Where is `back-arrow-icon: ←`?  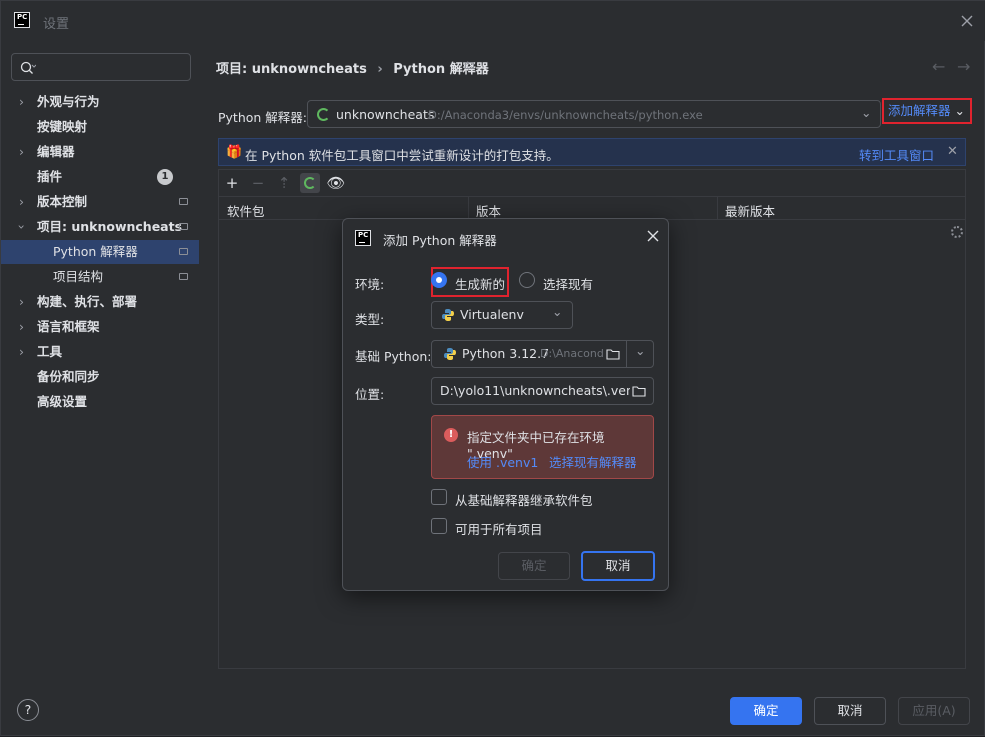
back-arrow-icon: ← is located at coordinates (938, 66).